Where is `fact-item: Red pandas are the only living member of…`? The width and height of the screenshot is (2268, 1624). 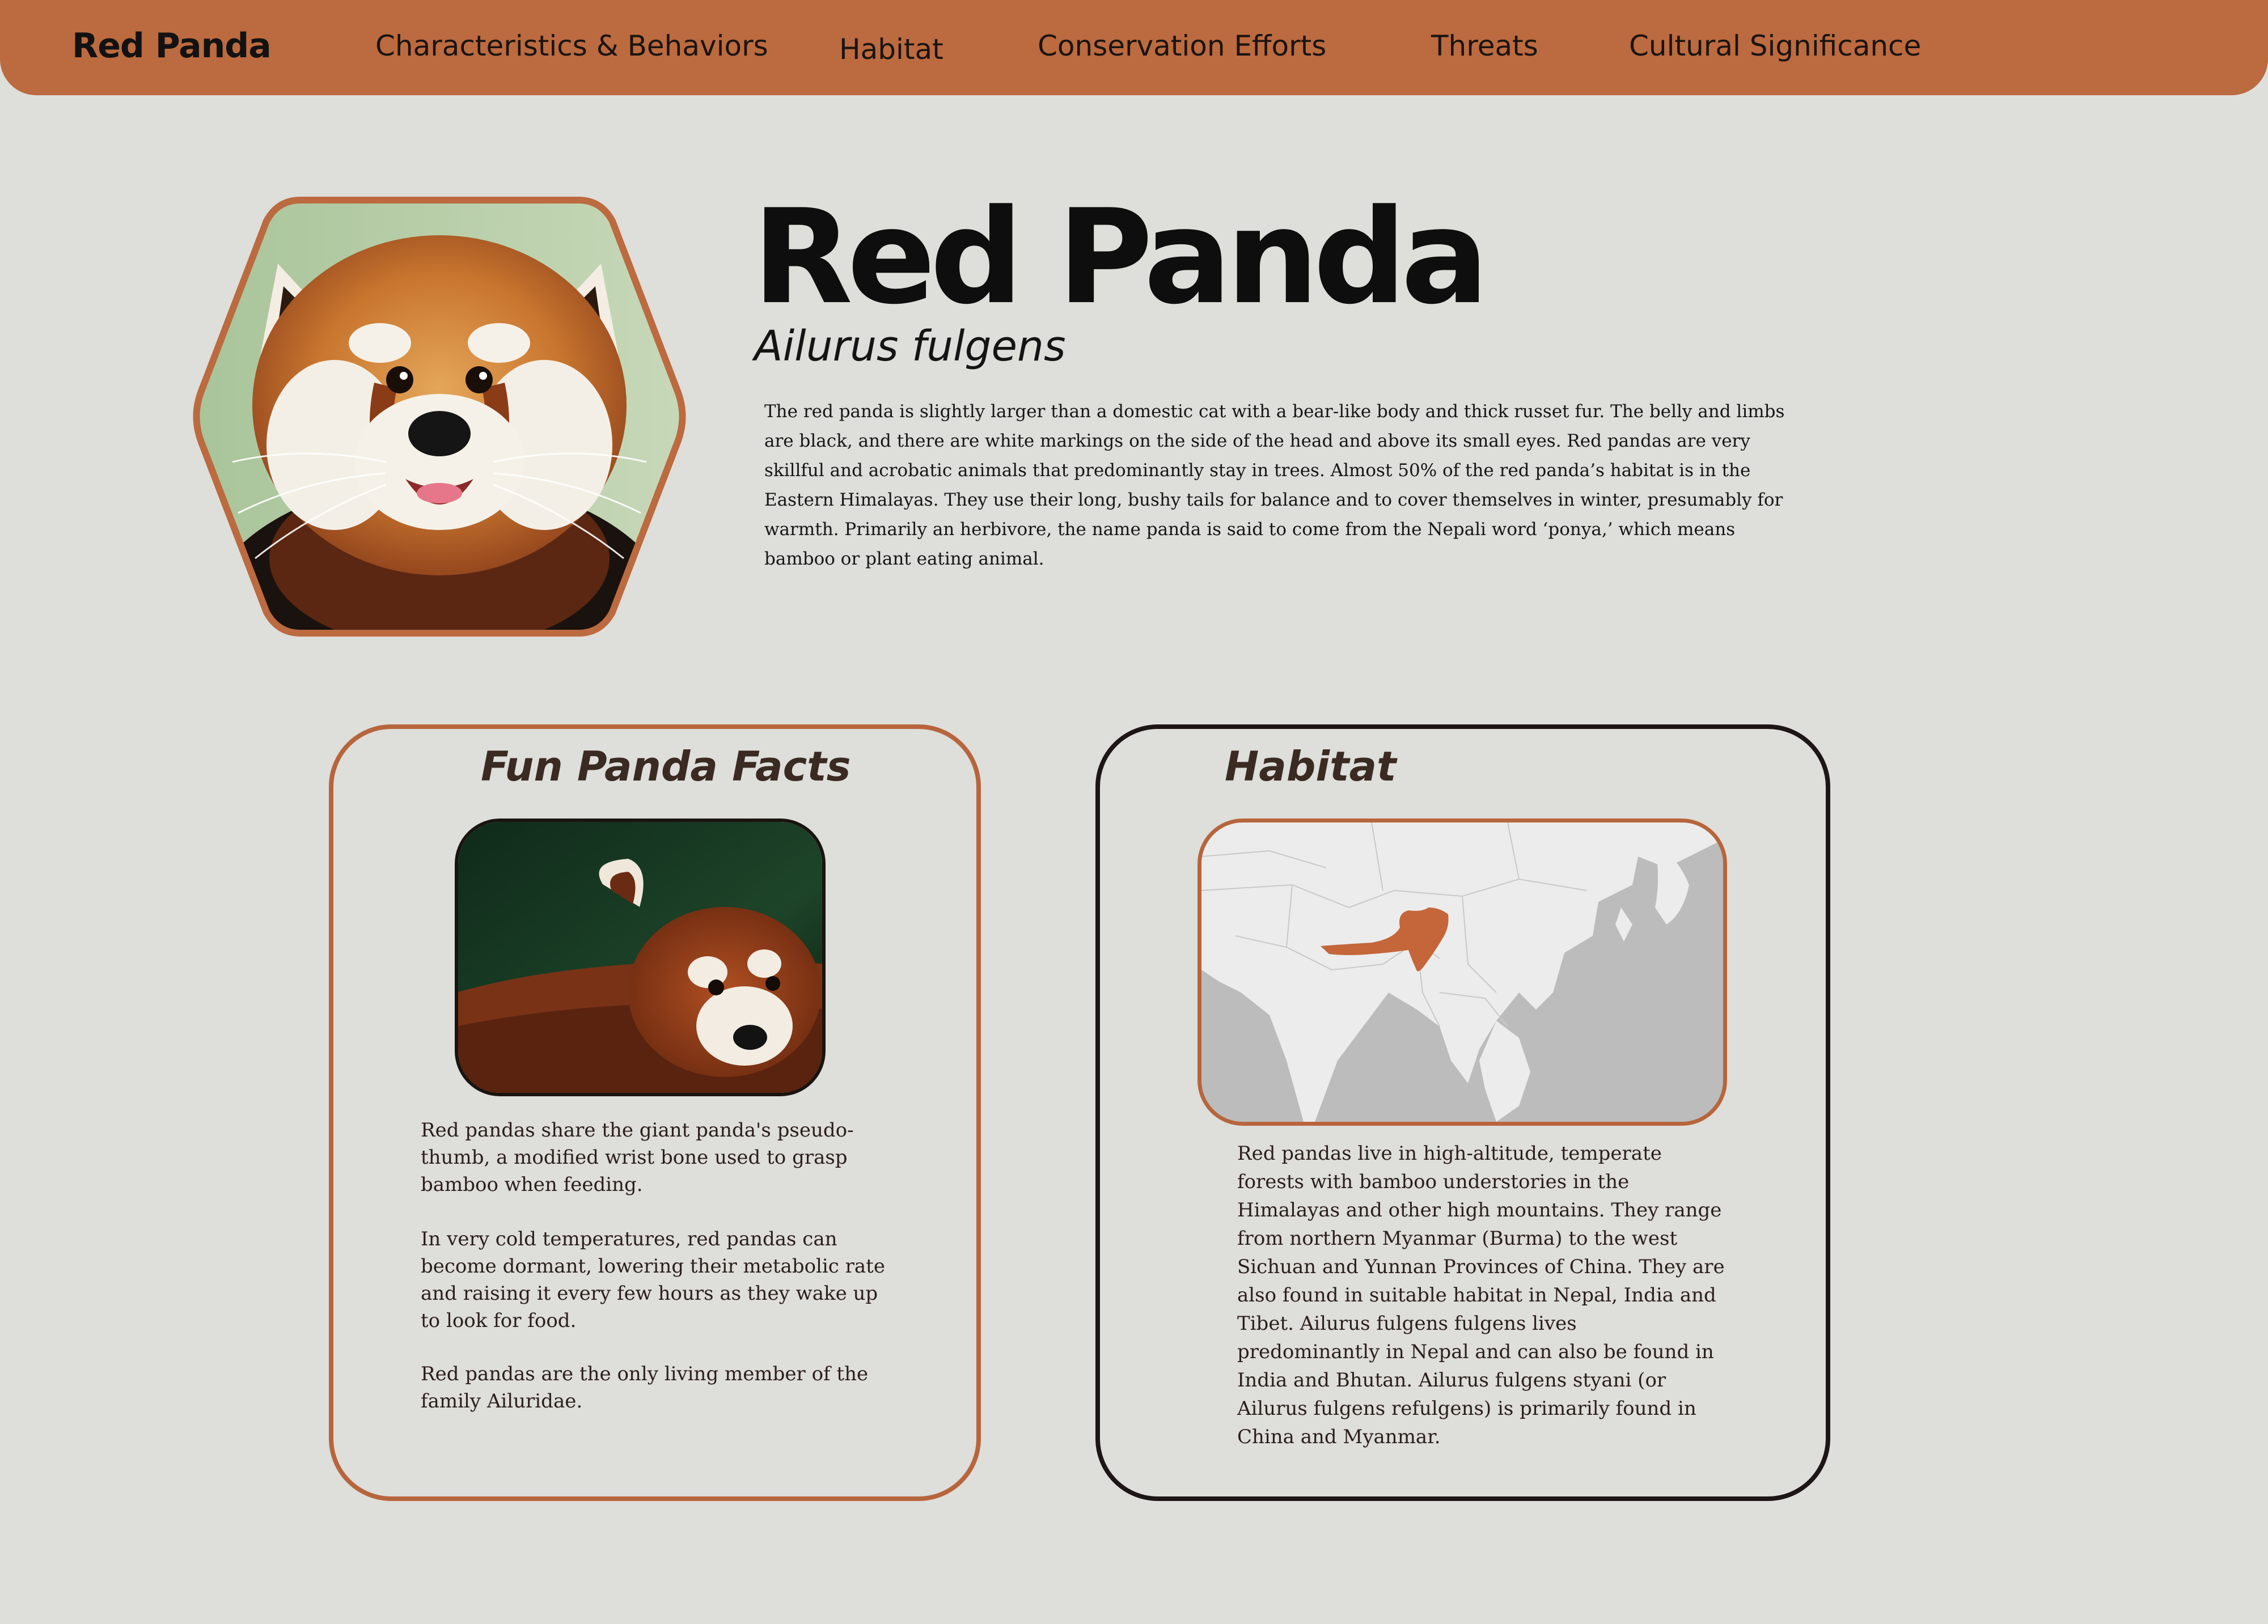 fact-item: Red pandas are the only living member of… is located at coordinates (645, 1388).